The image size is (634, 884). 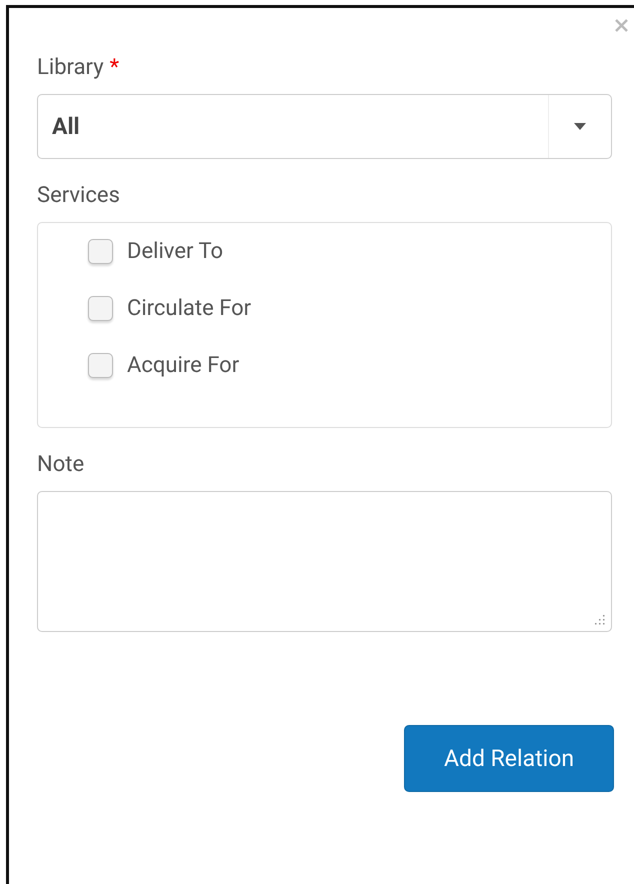 What do you see at coordinates (600, 620) in the screenshot?
I see `resize-grip-icon` at bounding box center [600, 620].